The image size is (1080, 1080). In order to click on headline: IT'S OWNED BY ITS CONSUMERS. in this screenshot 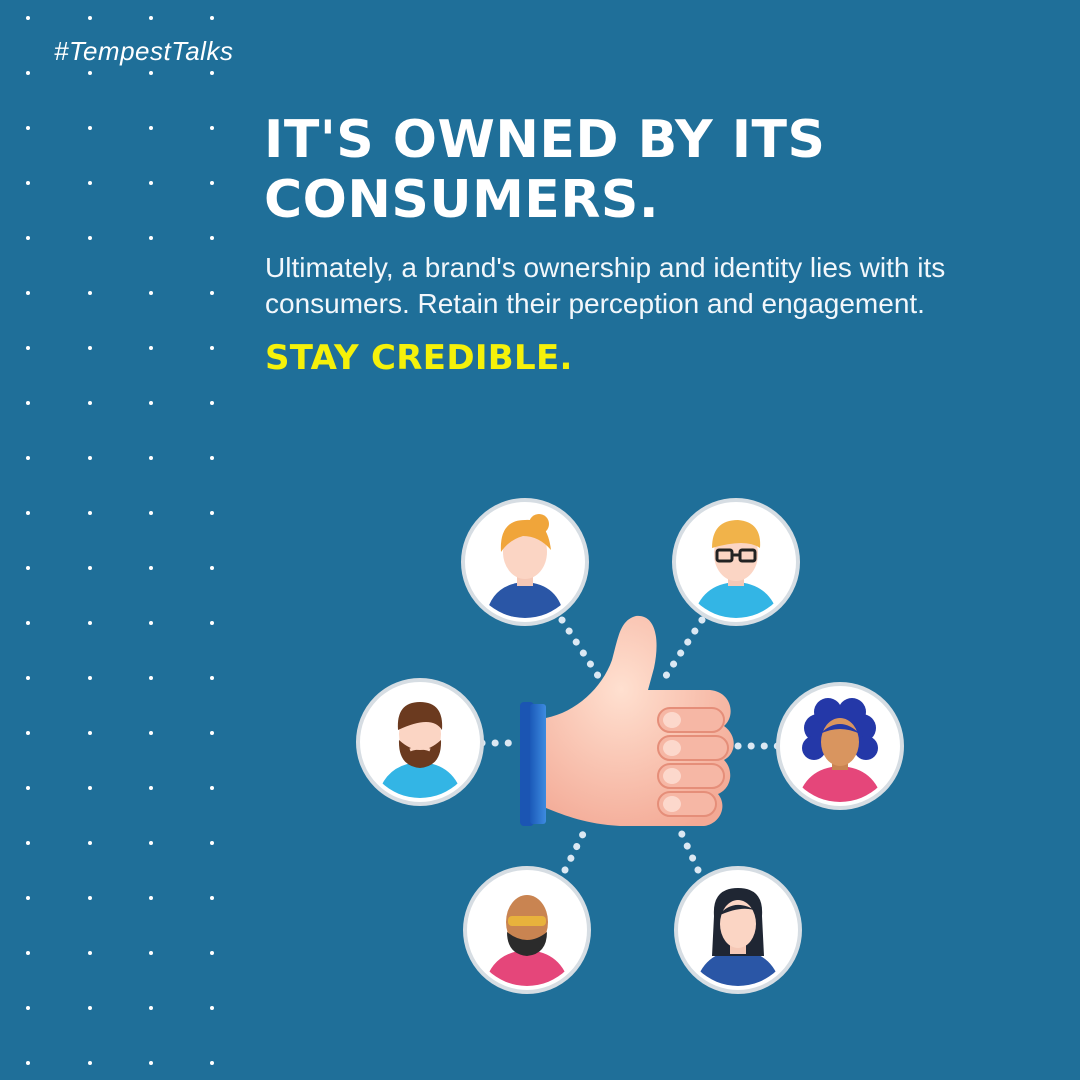, I will do `click(654, 170)`.